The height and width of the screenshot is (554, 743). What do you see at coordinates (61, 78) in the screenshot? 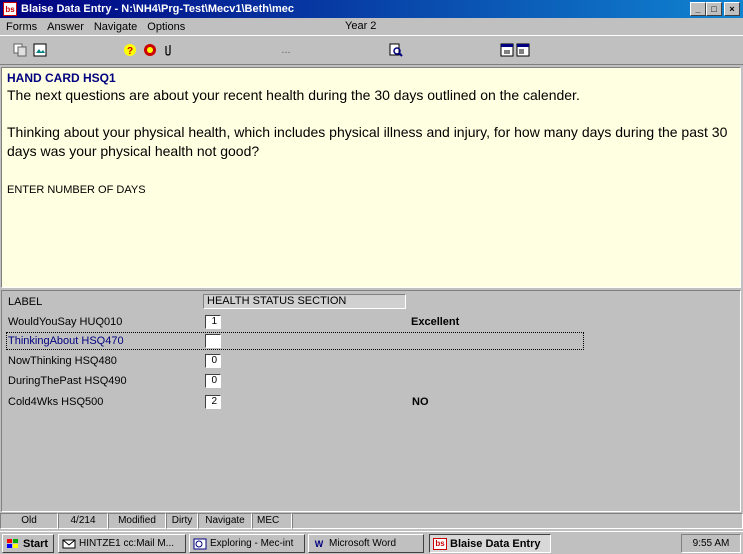
I see `question-title: HAND CARD HSQ1` at bounding box center [61, 78].